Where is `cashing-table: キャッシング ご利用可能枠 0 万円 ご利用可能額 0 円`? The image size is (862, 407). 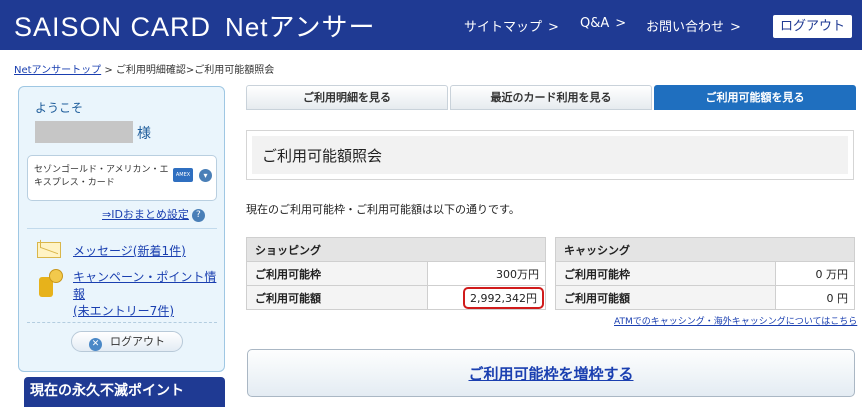 cashing-table: キャッシング ご利用可能枠 0 万円 ご利用可能額 0 円 is located at coordinates (705, 273).